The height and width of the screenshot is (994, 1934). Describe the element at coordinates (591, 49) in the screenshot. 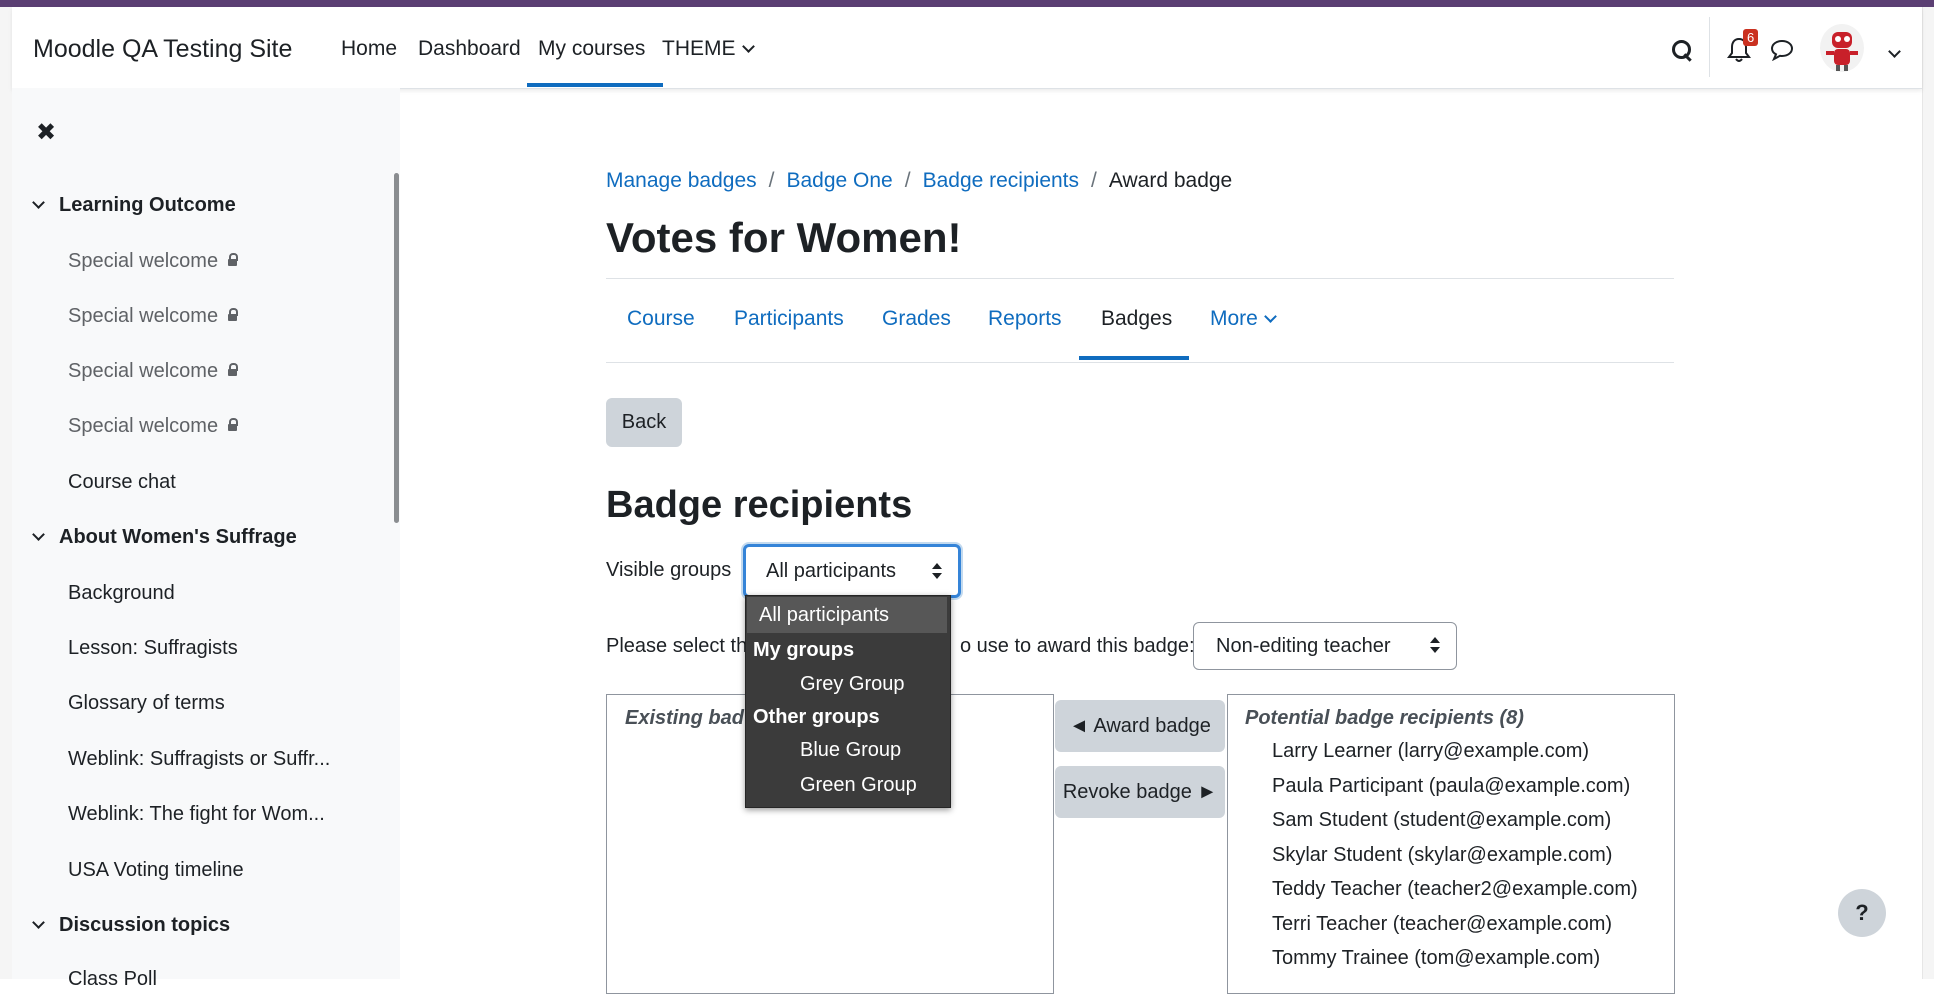

I see `nav-my-courses: My courses` at that location.